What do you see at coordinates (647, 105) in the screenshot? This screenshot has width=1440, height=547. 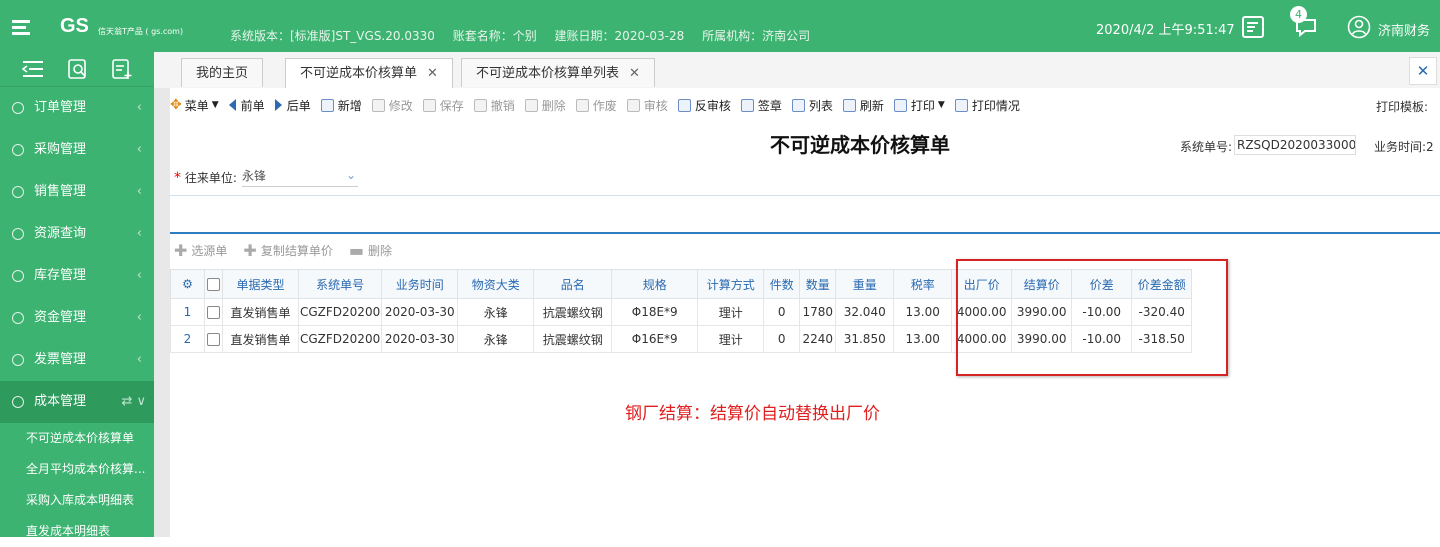 I see `audit-button: 审核` at bounding box center [647, 105].